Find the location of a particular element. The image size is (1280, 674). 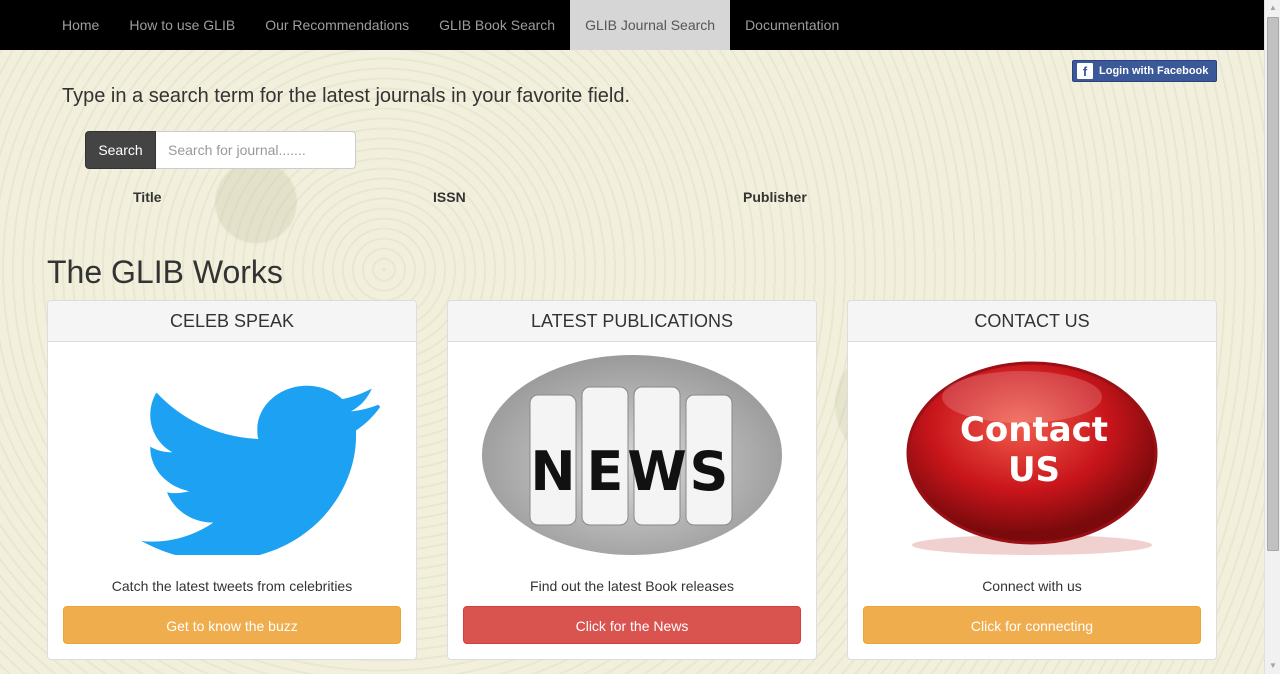

news-letter-s: S is located at coordinates (709, 471).